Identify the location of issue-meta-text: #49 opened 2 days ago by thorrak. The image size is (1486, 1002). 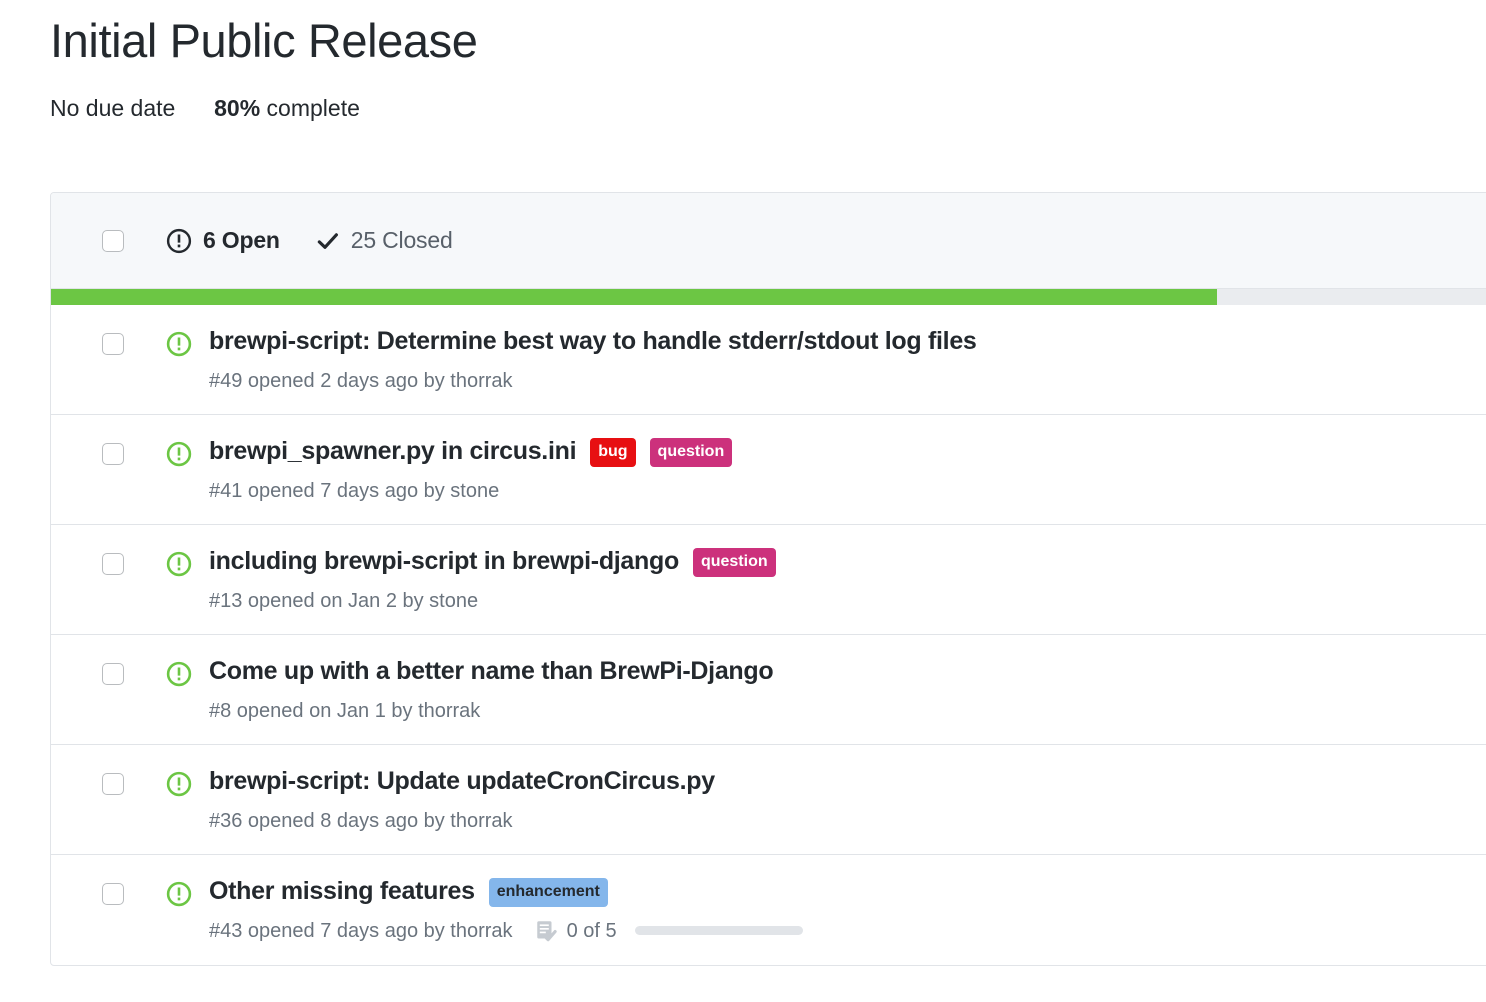
(361, 380).